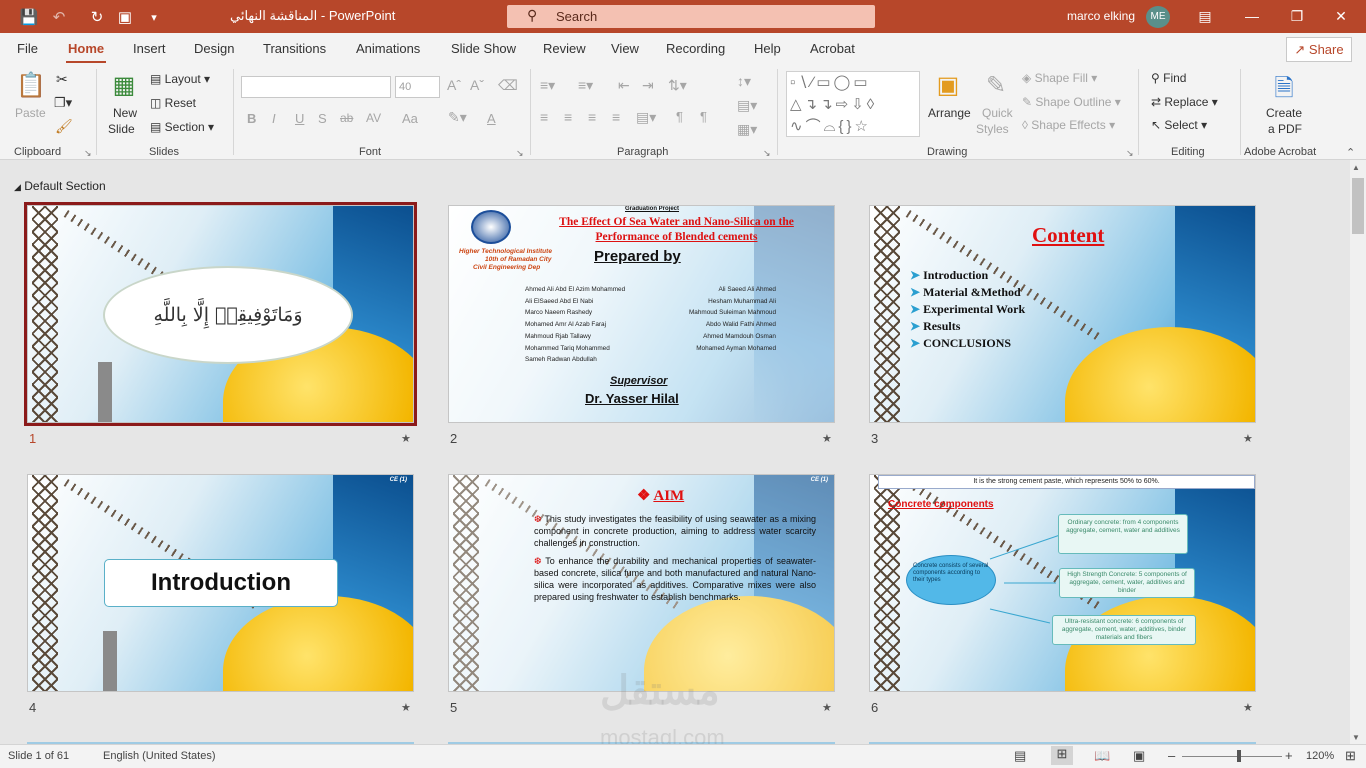 The height and width of the screenshot is (768, 1366). I want to click on slideshow-view-icon: ▣, so click(1139, 756).